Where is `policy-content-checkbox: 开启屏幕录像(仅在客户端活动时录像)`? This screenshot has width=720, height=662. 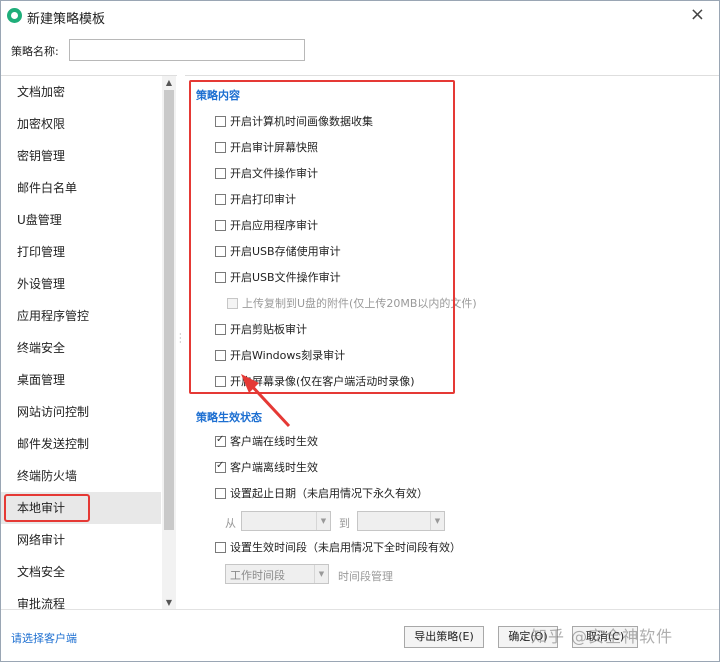 policy-content-checkbox: 开启屏幕录像(仅在客户端活动时录像) is located at coordinates (315, 381).